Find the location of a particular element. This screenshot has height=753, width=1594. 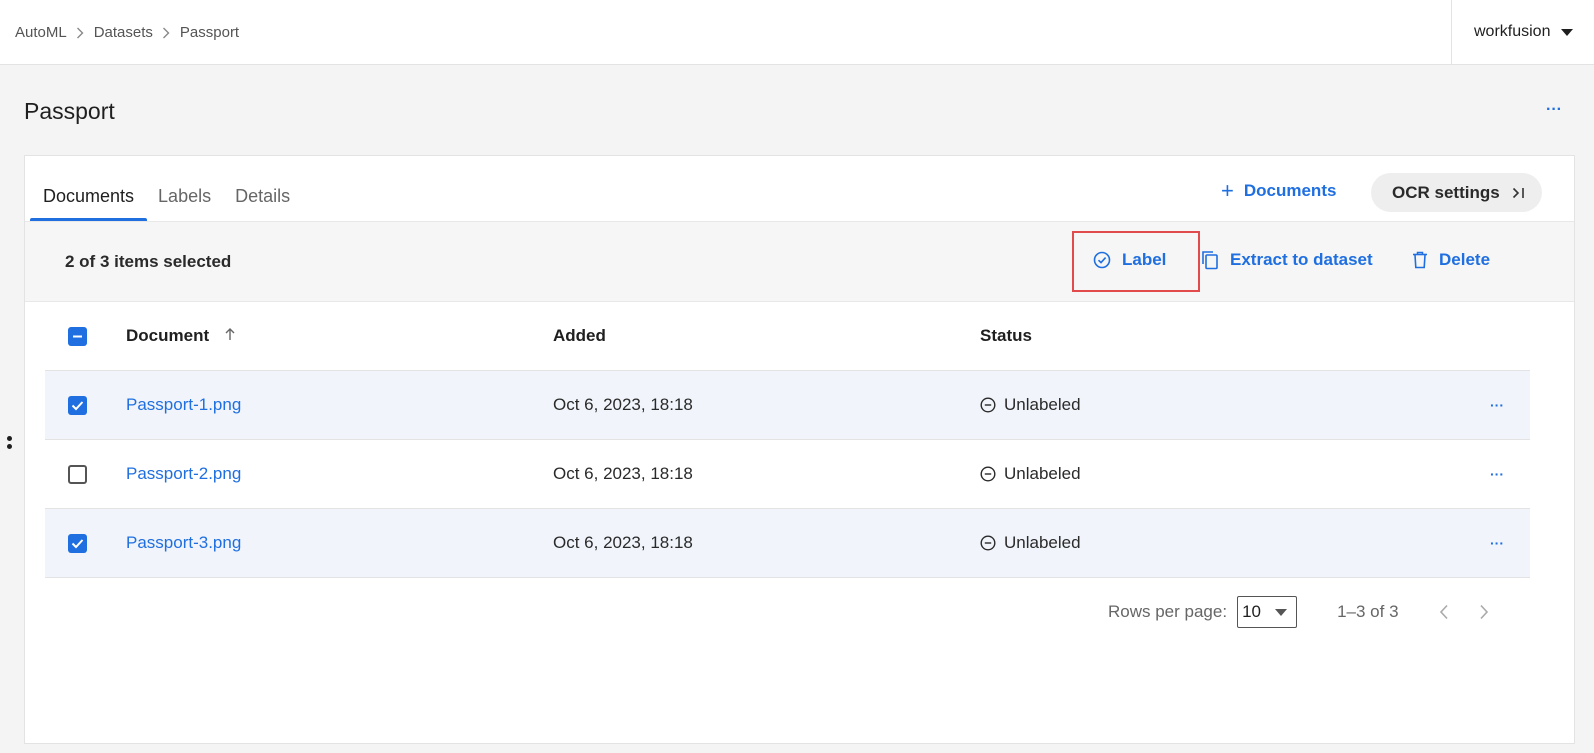

breadcrumb-datasets: Datasets is located at coordinates (123, 32).